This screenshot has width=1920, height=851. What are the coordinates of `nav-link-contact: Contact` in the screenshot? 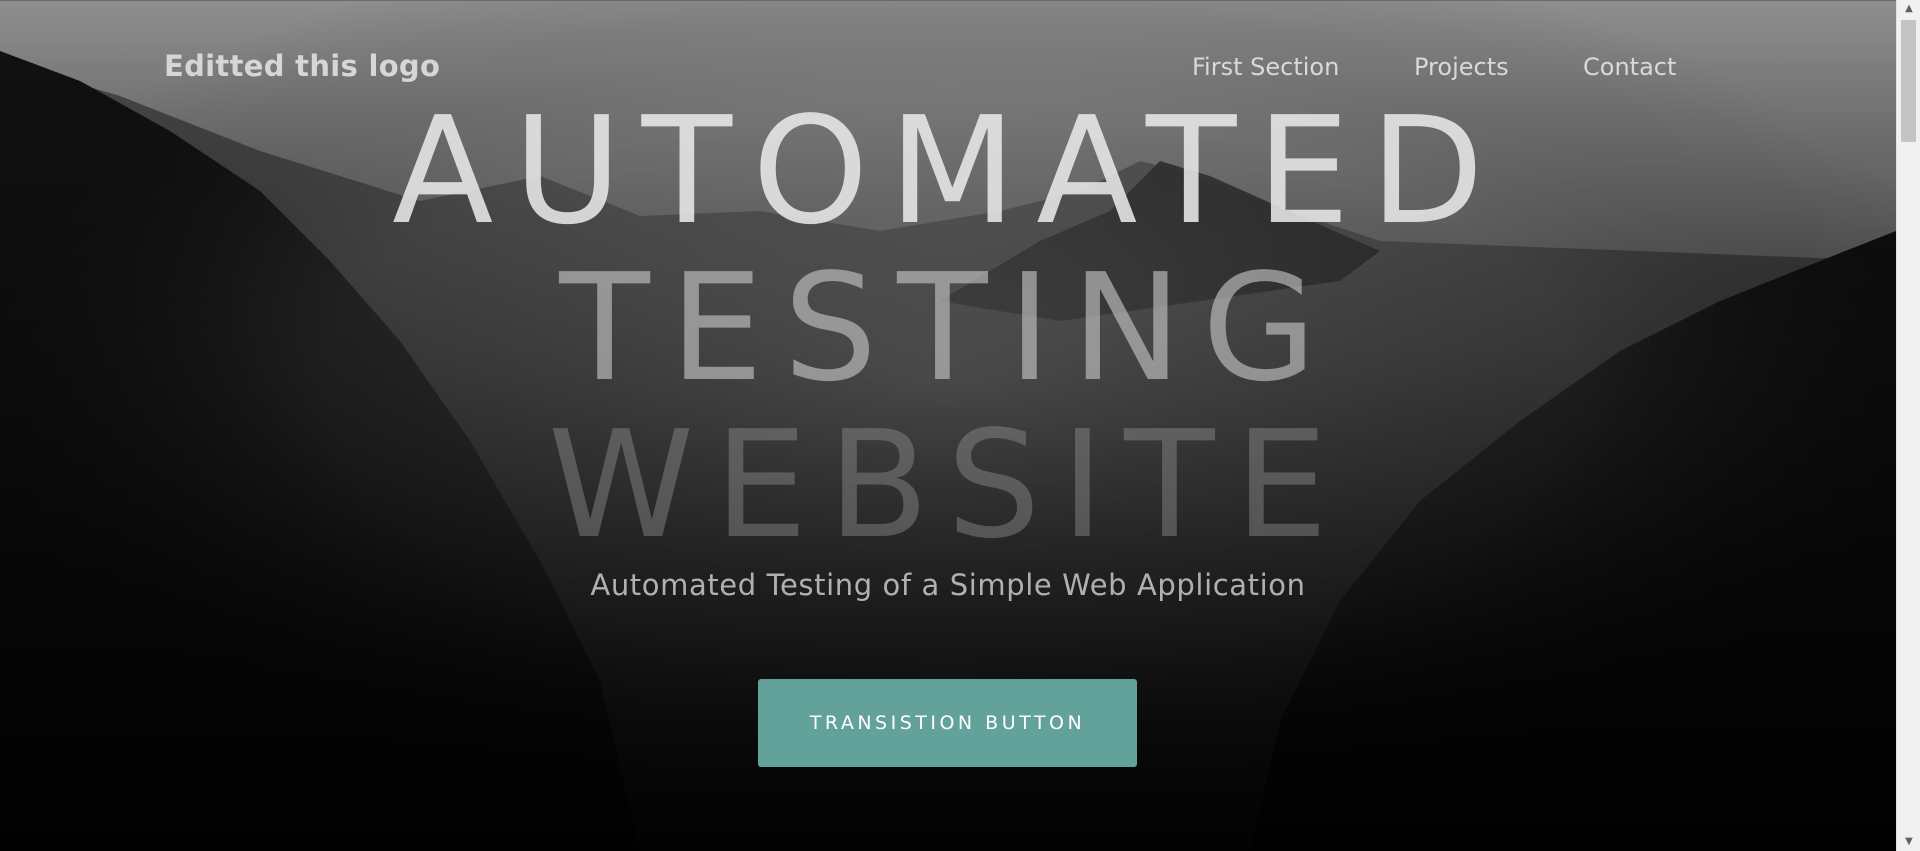 It's located at (1629, 67).